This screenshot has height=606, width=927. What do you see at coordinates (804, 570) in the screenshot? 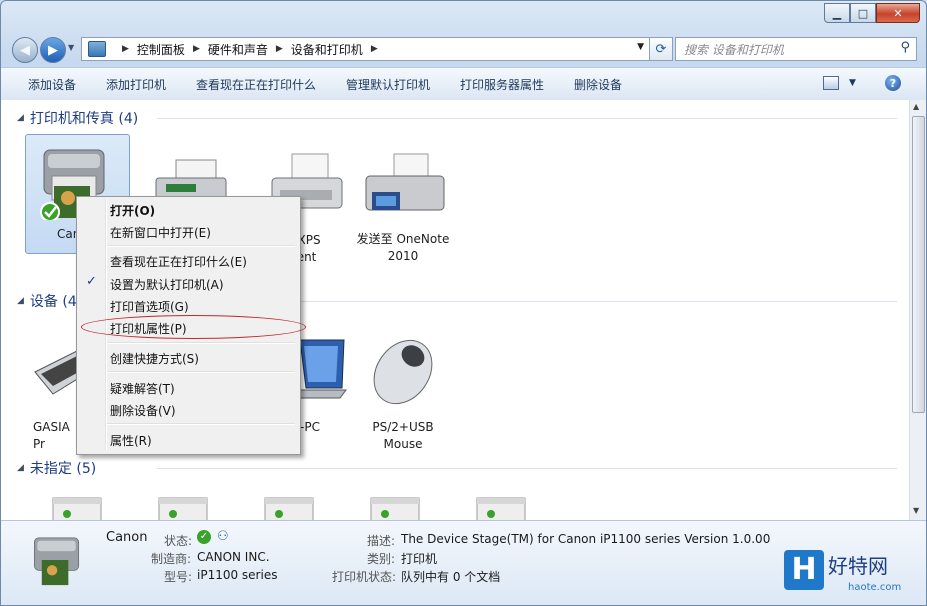
I see `watermark-logo-icon: H` at bounding box center [804, 570].